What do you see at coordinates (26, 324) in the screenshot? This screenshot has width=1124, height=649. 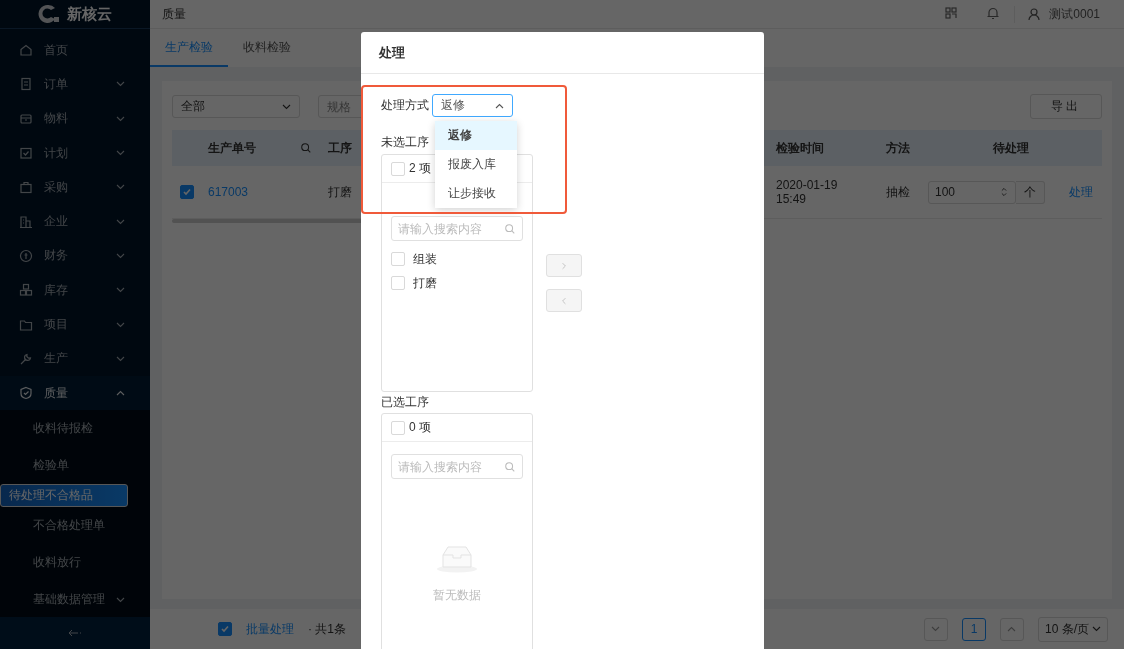 I see `folder-icon` at bounding box center [26, 324].